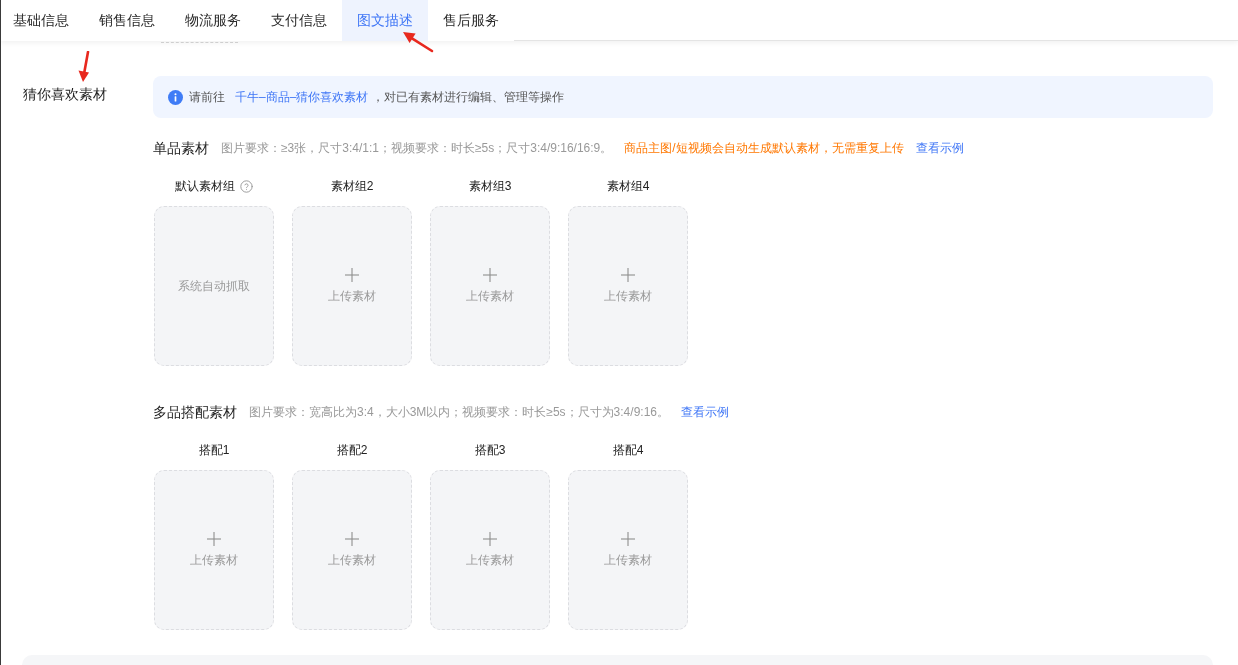  Describe the element at coordinates (213, 20) in the screenshot. I see `tab: 物流服务` at that location.